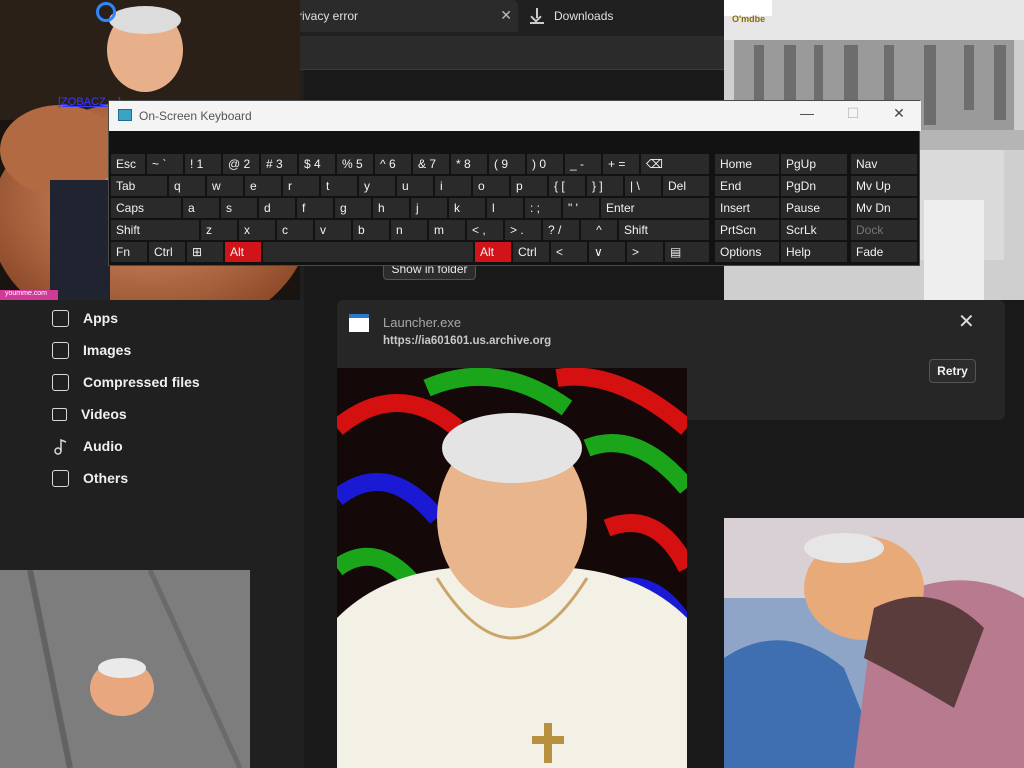 The height and width of the screenshot is (768, 1024). Describe the element at coordinates (333, 230) in the screenshot. I see `key-v: v` at that location.